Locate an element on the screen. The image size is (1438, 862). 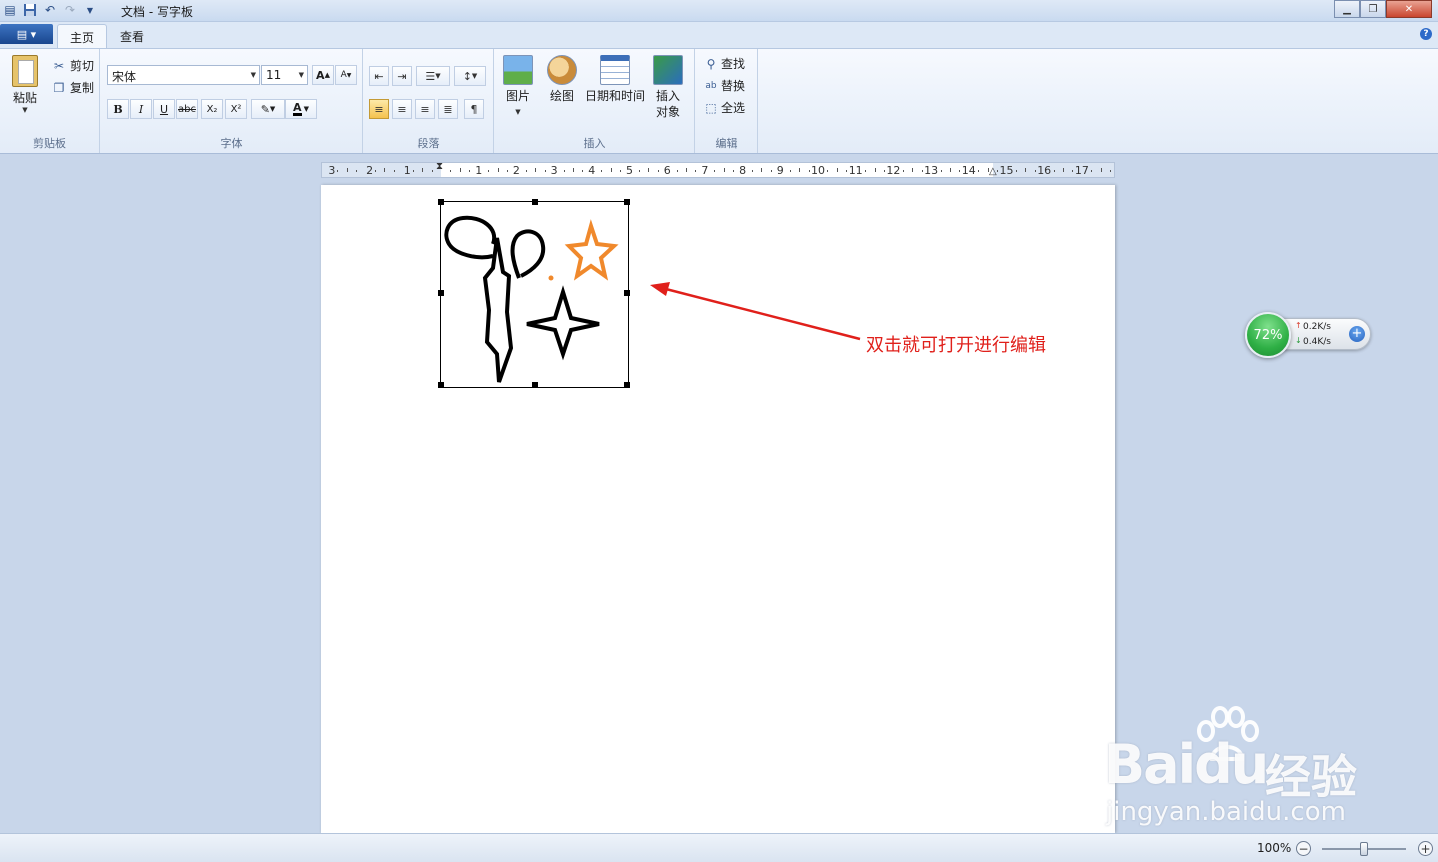
copy-icon: ❐ is located at coordinates (59, 87).